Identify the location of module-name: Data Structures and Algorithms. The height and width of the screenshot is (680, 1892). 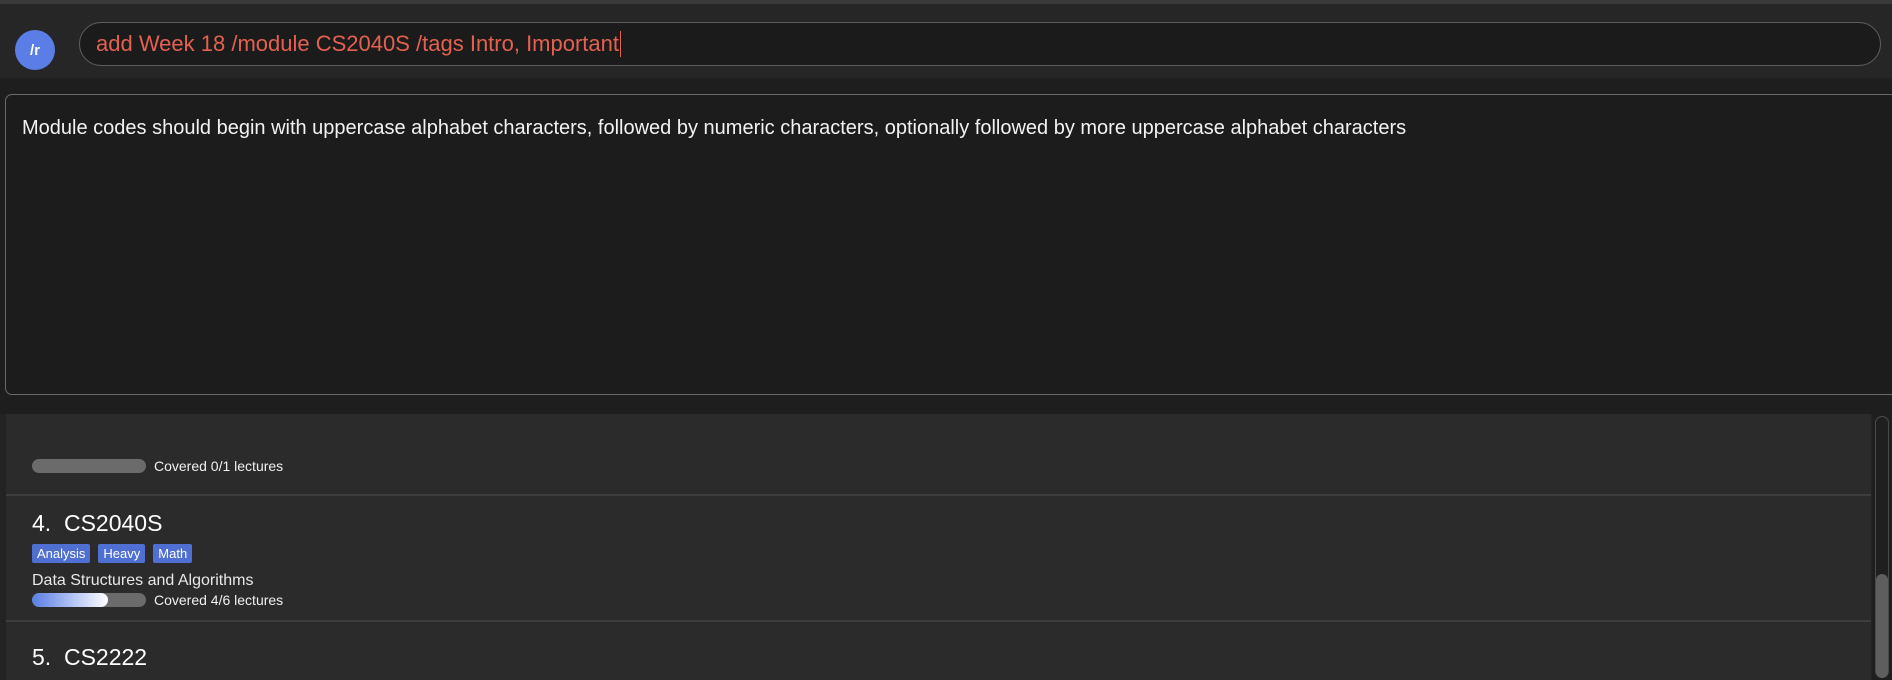
(143, 580).